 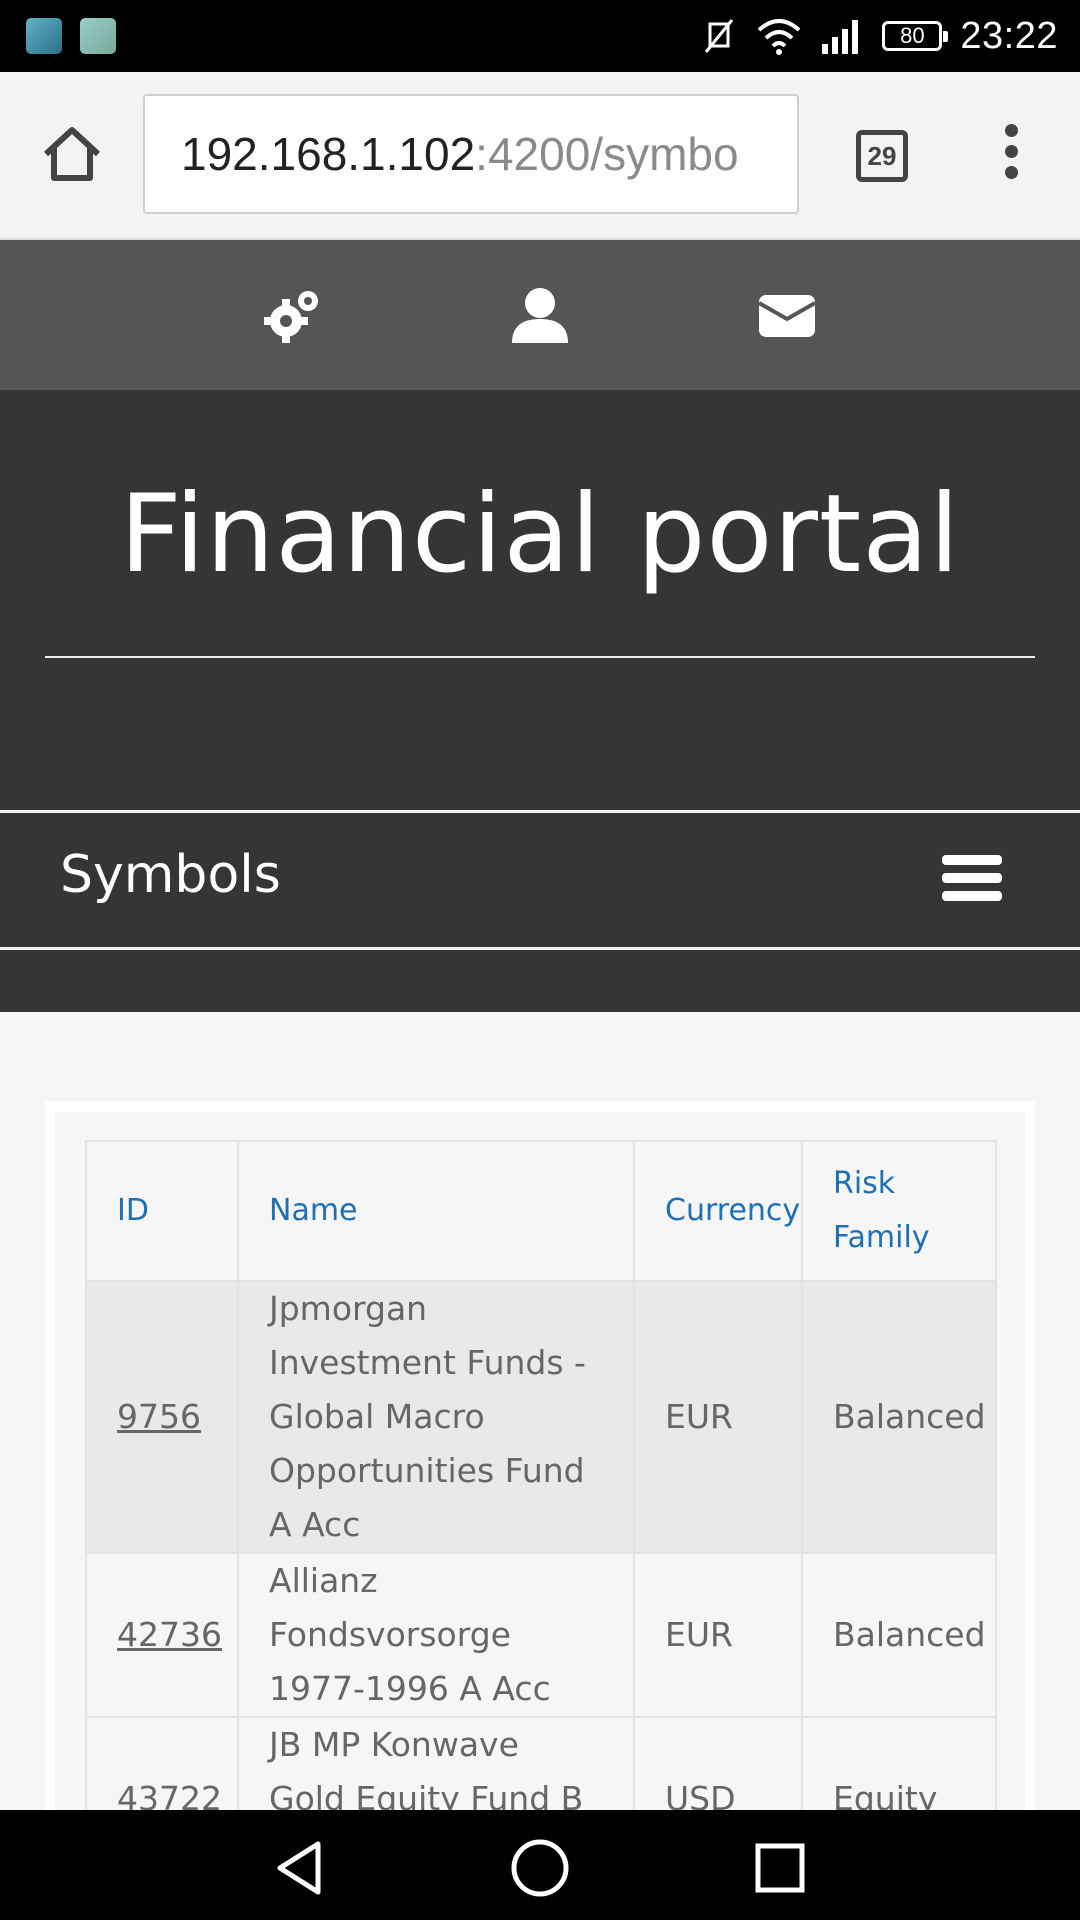 What do you see at coordinates (436, 1635) in the screenshot?
I see `cell-name: Allianz Fondsvorsorge 1977-1996 A Acc` at bounding box center [436, 1635].